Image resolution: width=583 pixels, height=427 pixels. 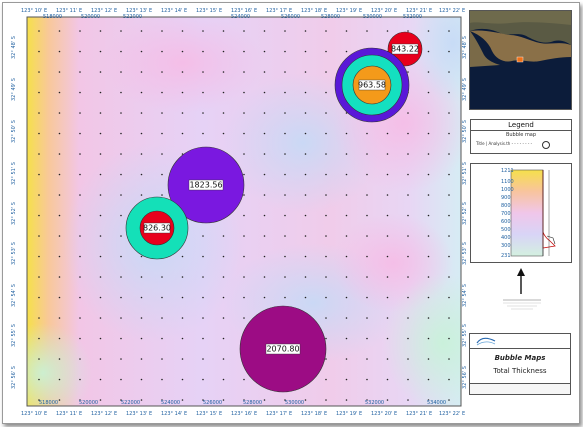 I want to click on bottom-easting-tick: 532000, so click(x=374, y=403).